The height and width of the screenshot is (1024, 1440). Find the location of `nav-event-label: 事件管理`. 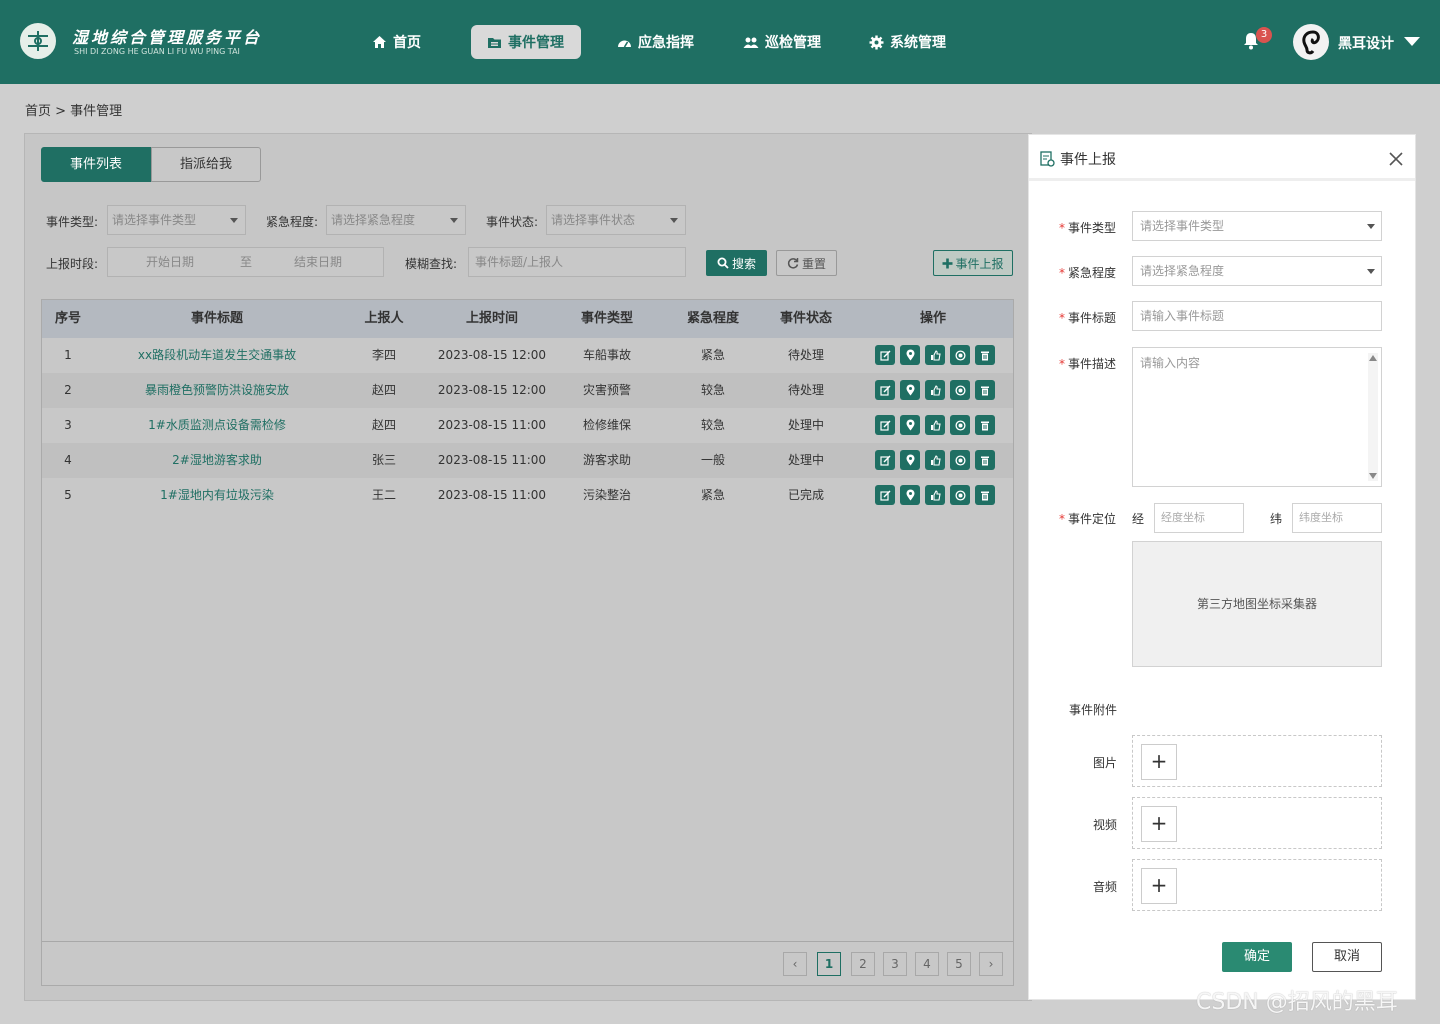

nav-event-label: 事件管理 is located at coordinates (536, 43).